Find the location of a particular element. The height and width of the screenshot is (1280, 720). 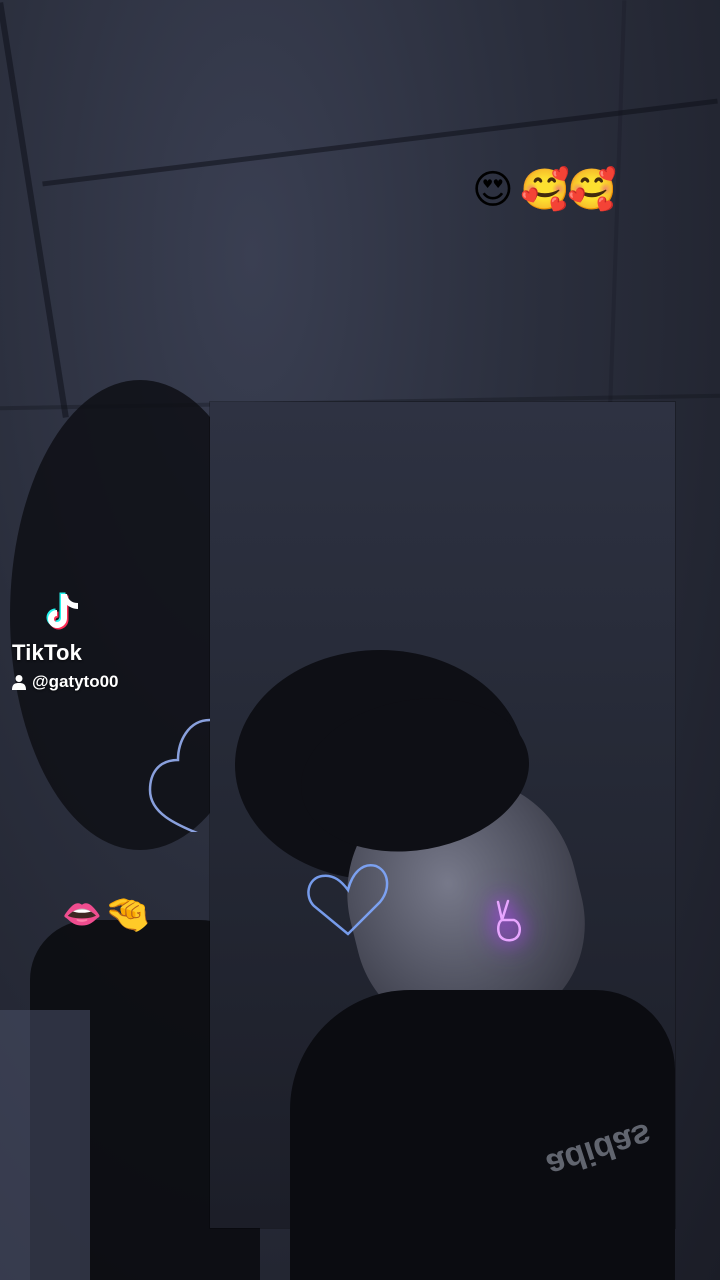

emoji-lips: 👄 is located at coordinates (82, 914).